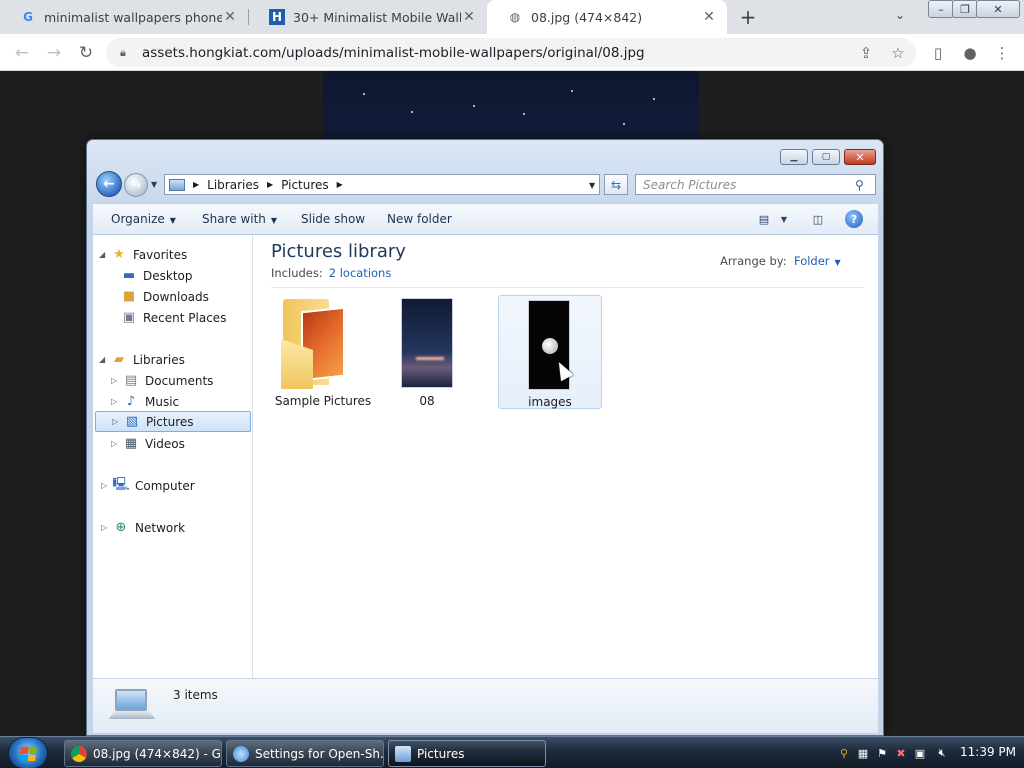 The width and height of the screenshot is (1024, 768). I want to click on profile-avatar-icon: ●, so click(970, 53).